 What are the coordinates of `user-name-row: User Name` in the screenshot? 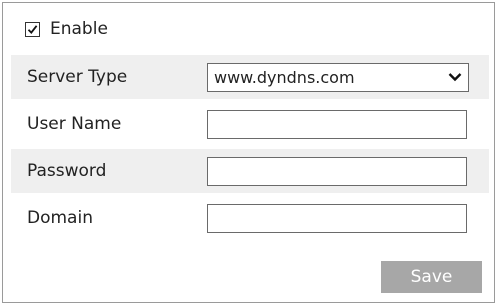 It's located at (250, 124).